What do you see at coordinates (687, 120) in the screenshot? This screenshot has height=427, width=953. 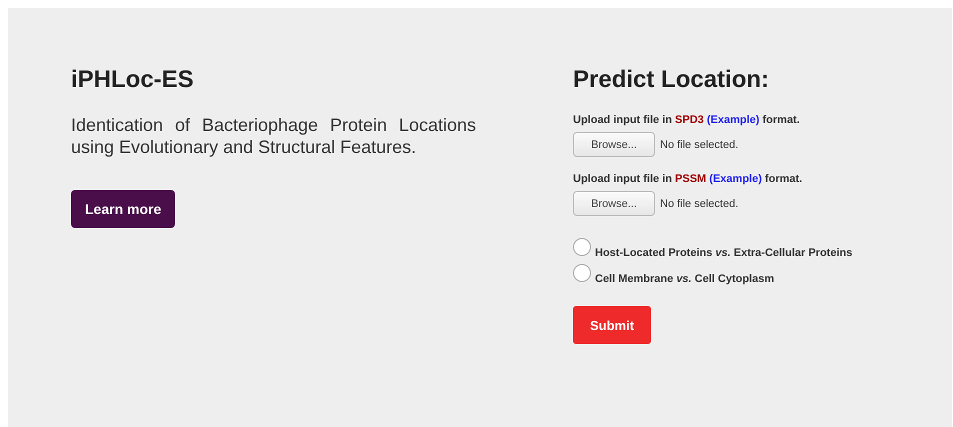 I see `upload-label: Upload input file in SPD3 (Example) format.` at bounding box center [687, 120].